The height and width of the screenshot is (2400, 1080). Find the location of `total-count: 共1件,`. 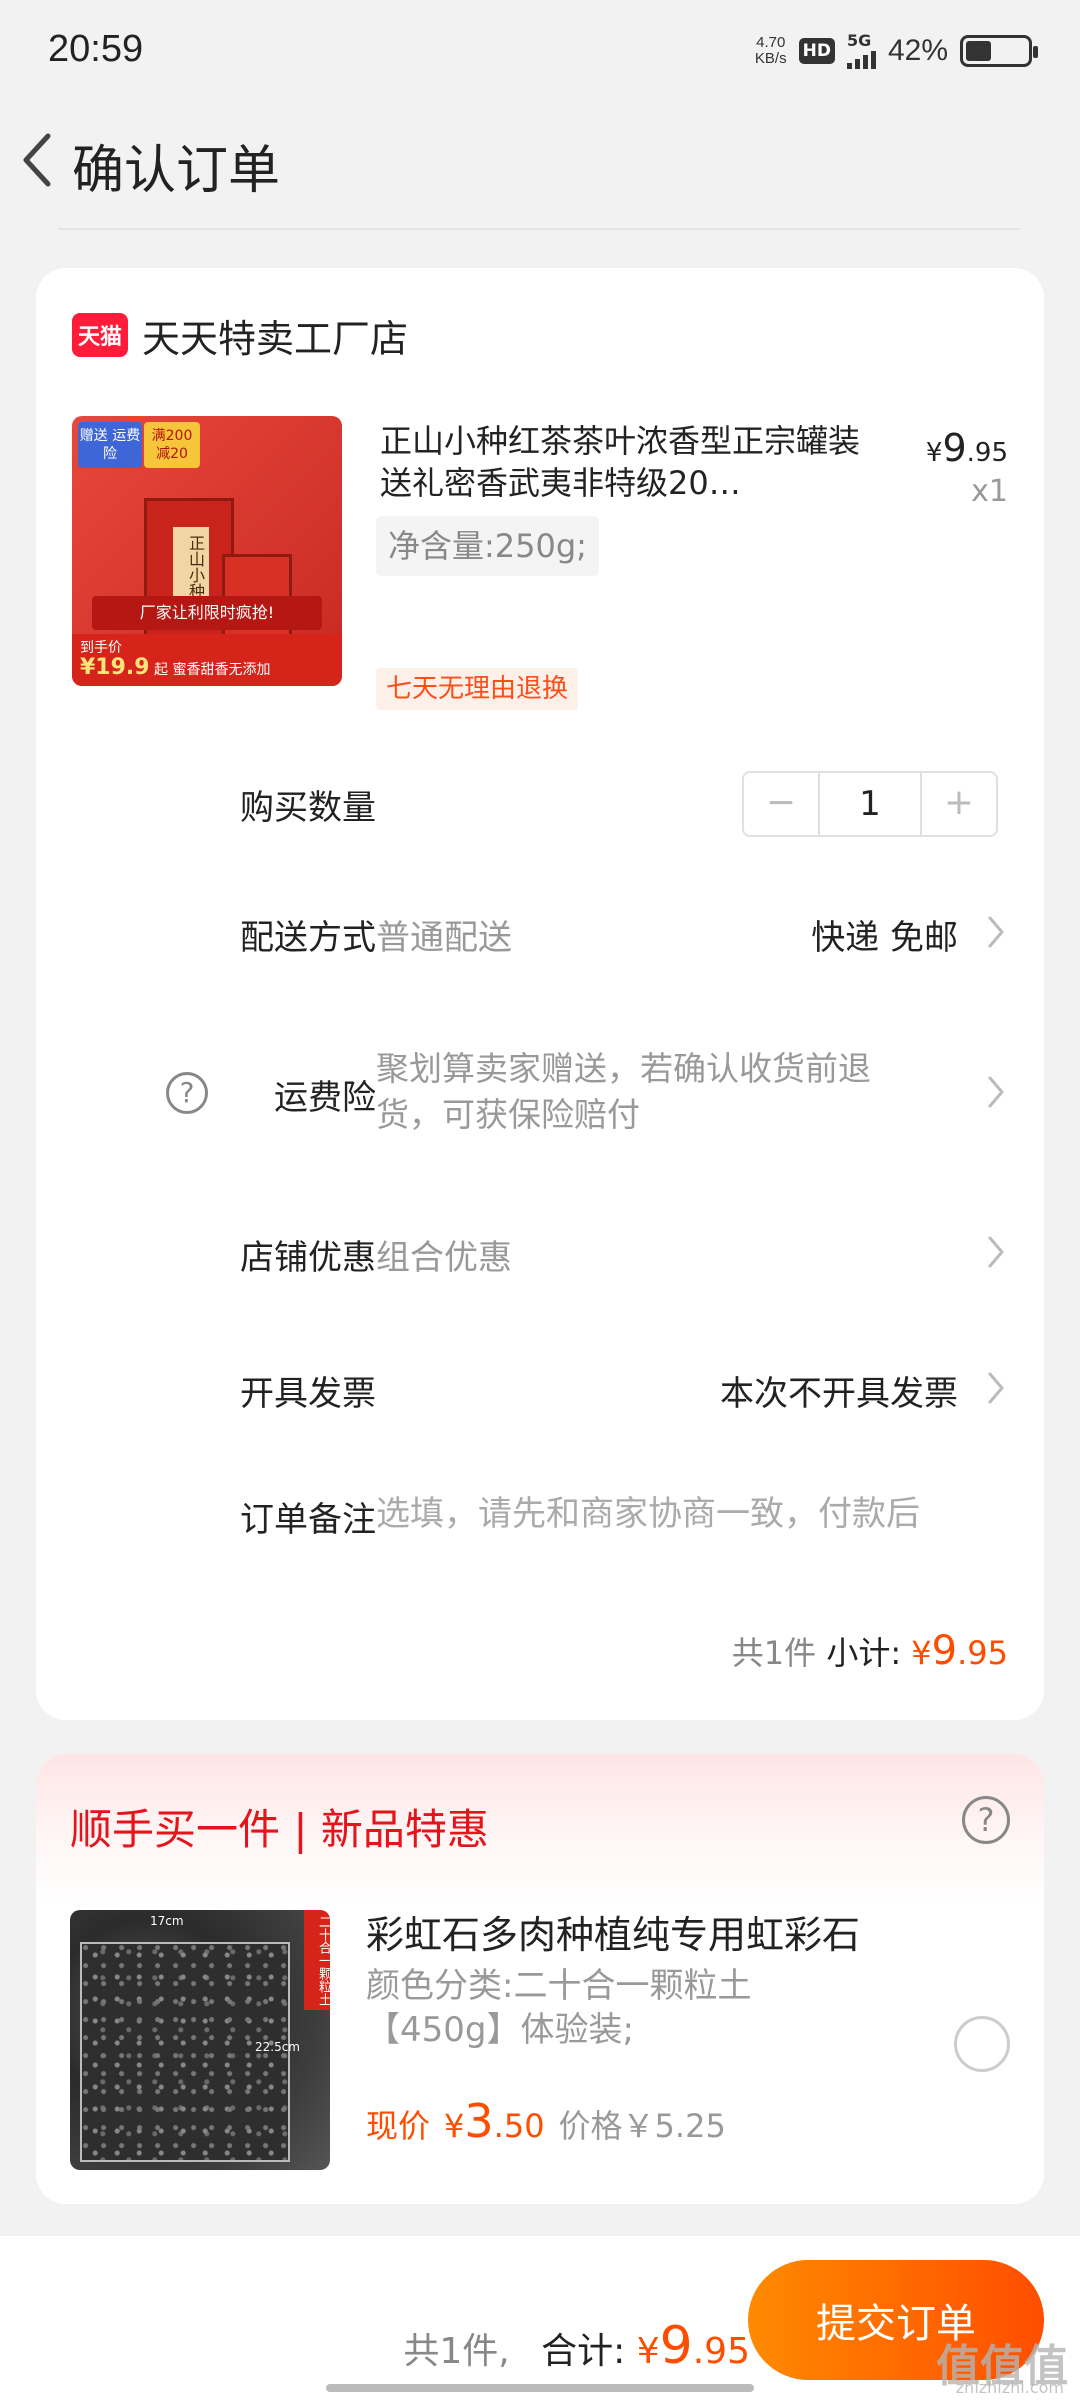

total-count: 共1件, is located at coordinates (456, 2351).